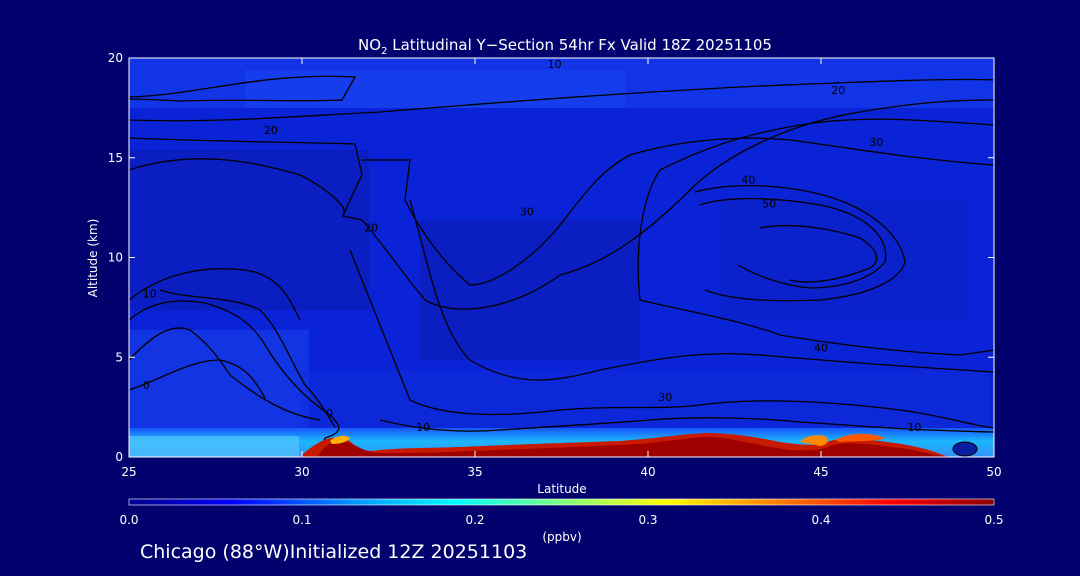 Image resolution: width=1080 pixels, height=576 pixels. Describe the element at coordinates (647, 520) in the screenshot. I see `colorbar-tick-label: 0.3` at that location.